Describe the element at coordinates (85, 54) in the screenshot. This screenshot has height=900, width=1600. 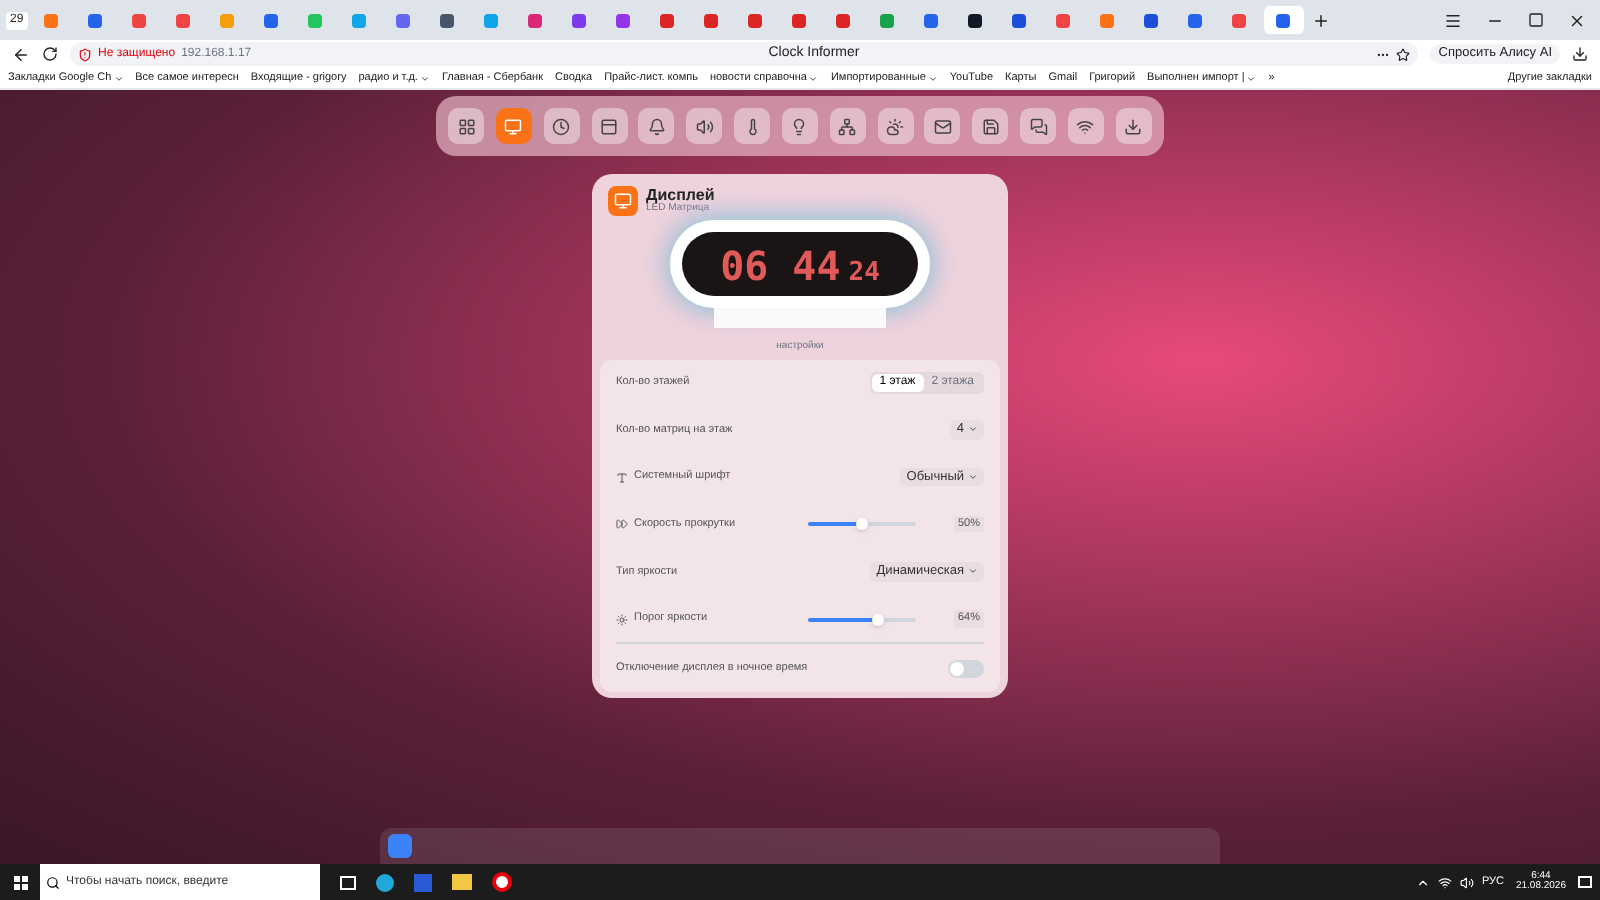
I see `warning-icon` at that location.